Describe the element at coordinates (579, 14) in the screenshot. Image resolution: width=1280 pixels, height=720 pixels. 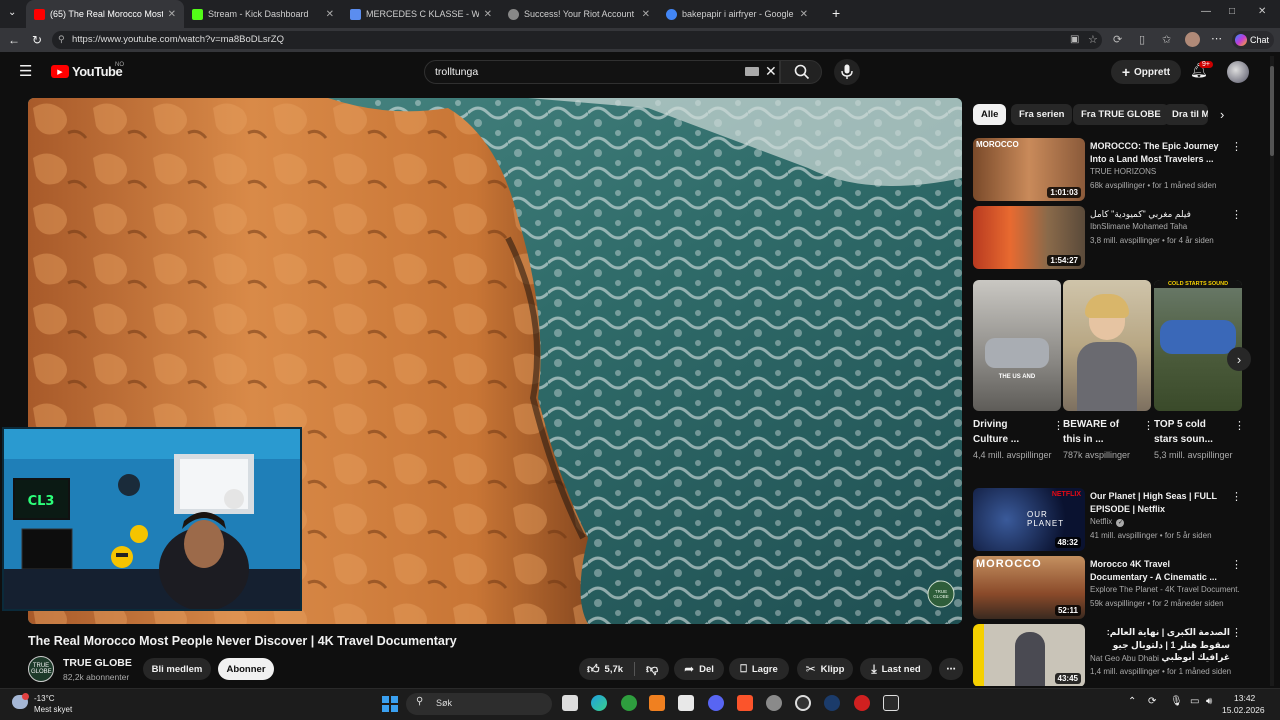
I see `browser-tab-riot: Success! Your Riot Account is now ✕` at that location.